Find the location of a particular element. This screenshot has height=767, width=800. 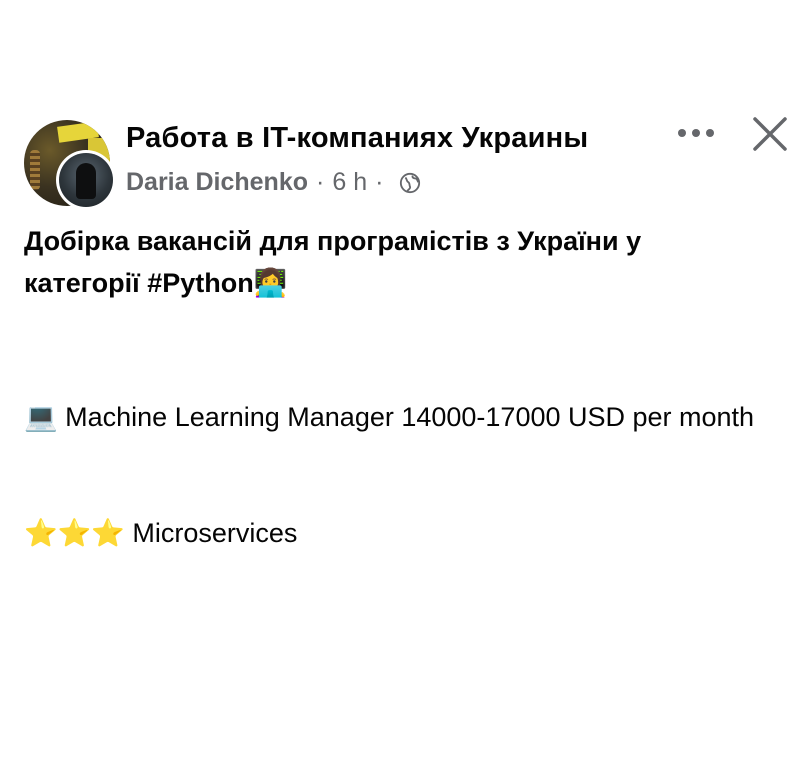

star-emoji-group: ⭐⭐⭐ is located at coordinates (74, 533).